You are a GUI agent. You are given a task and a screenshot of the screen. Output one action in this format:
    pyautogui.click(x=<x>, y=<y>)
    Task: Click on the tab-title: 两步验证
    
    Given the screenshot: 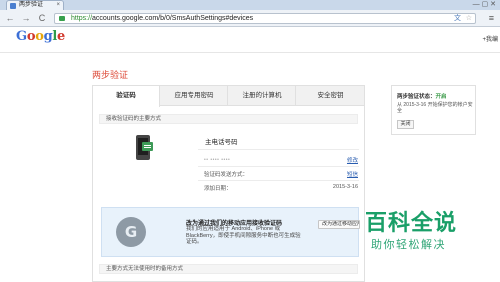 What is the action you would take?
    pyautogui.click(x=31, y=5)
    